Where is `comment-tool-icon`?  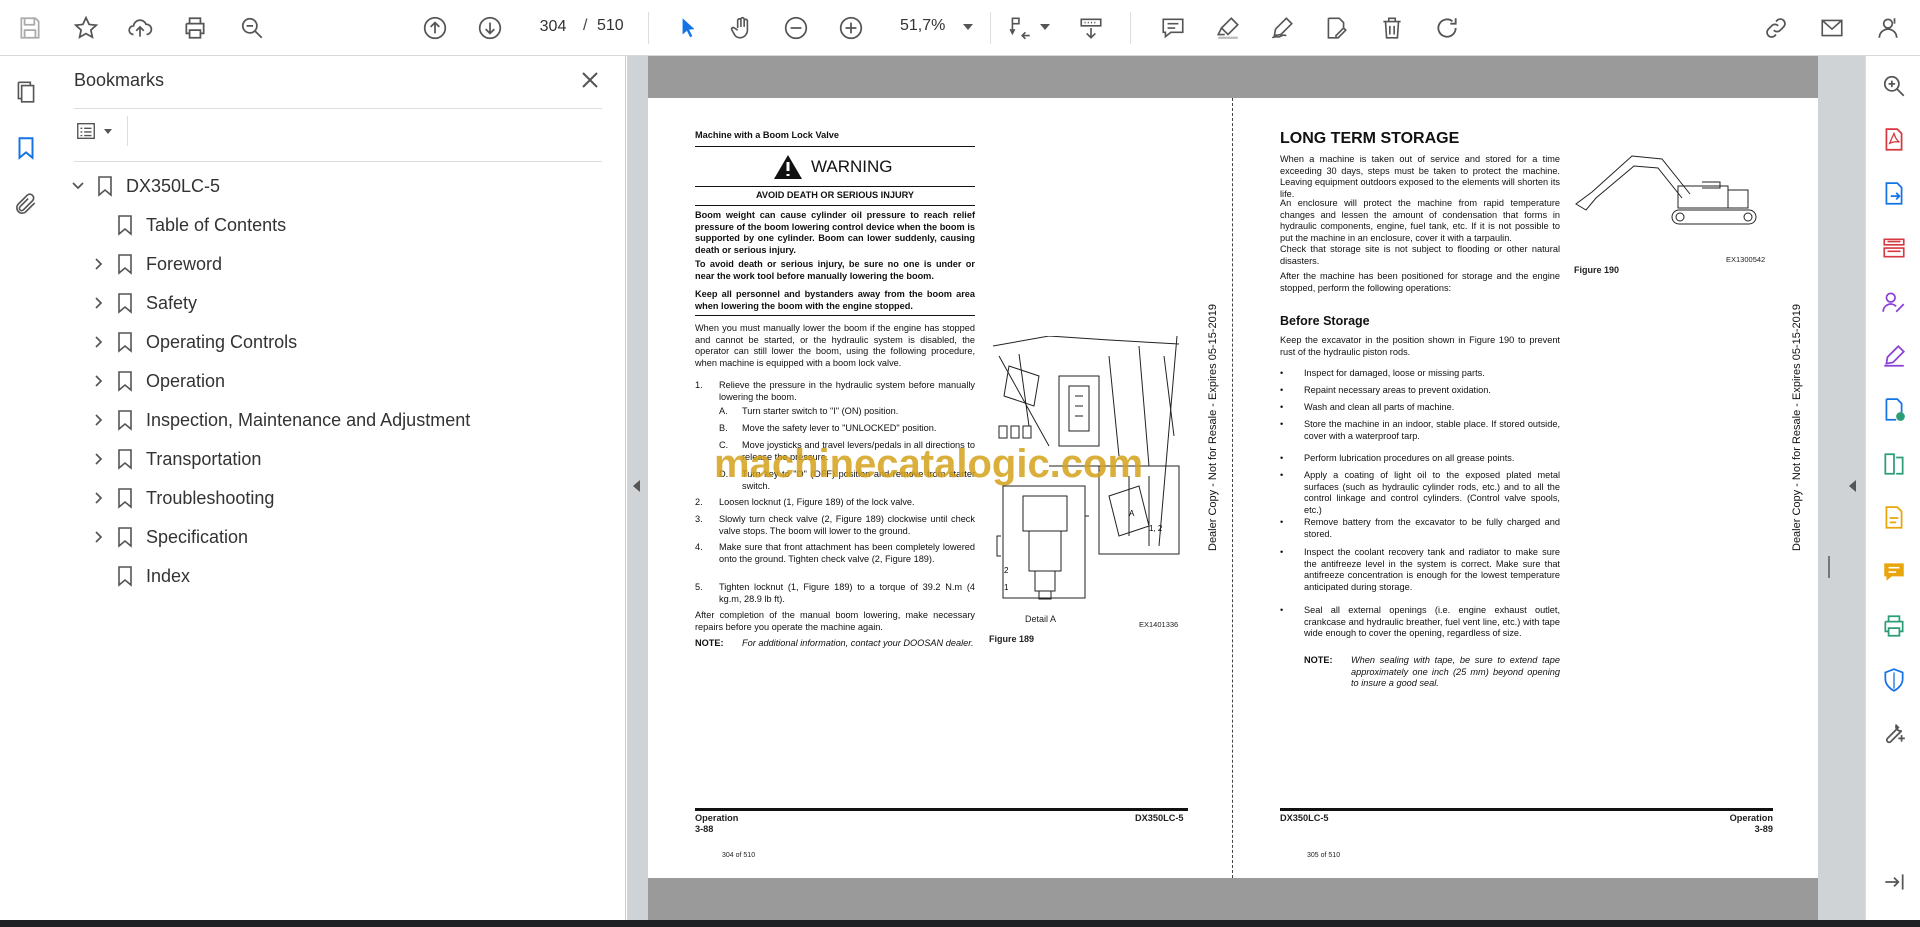 comment-tool-icon is located at coordinates (1894, 572).